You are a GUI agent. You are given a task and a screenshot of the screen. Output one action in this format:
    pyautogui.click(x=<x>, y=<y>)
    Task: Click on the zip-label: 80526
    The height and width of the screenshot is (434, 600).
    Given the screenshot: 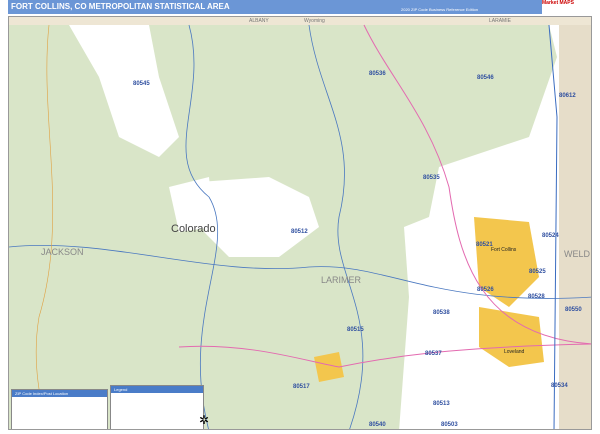 What is the action you would take?
    pyautogui.click(x=485, y=290)
    